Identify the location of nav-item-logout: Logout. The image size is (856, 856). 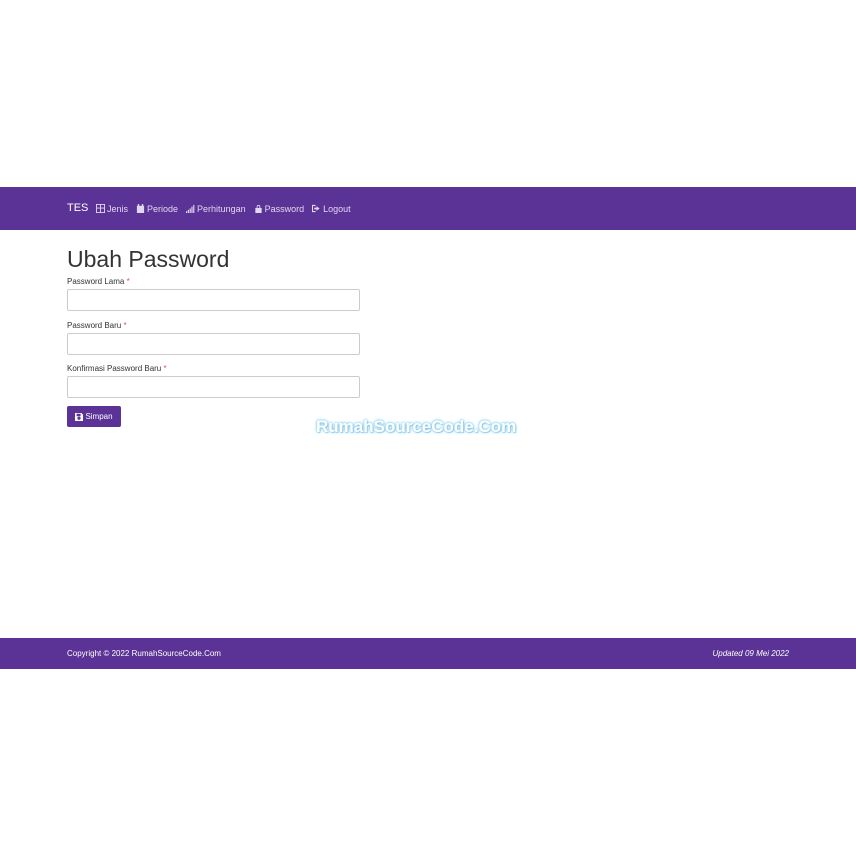
(331, 209).